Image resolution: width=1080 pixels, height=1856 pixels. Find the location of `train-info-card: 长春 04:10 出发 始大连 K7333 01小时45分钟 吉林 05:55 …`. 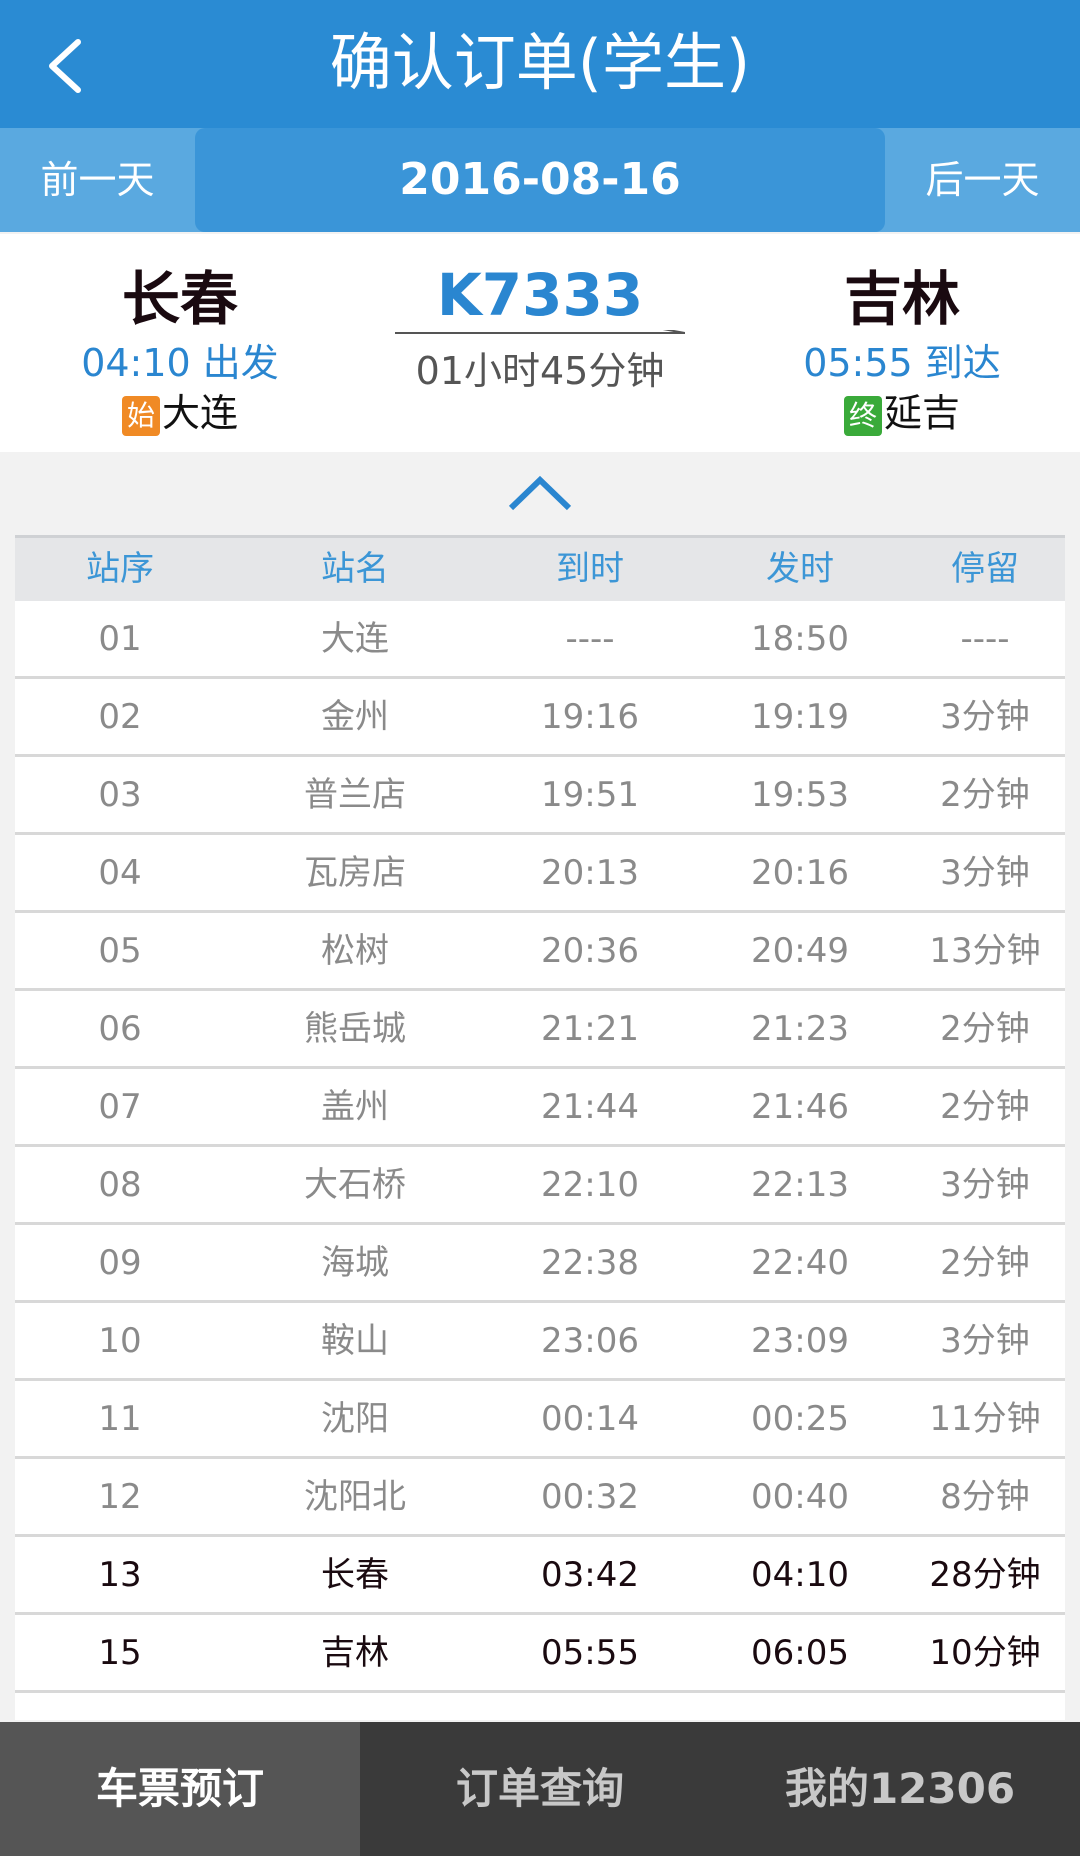

train-info-card: 长春 04:10 出发 始大连 K7333 01小时45分钟 吉林 05:55 … is located at coordinates (540, 343).